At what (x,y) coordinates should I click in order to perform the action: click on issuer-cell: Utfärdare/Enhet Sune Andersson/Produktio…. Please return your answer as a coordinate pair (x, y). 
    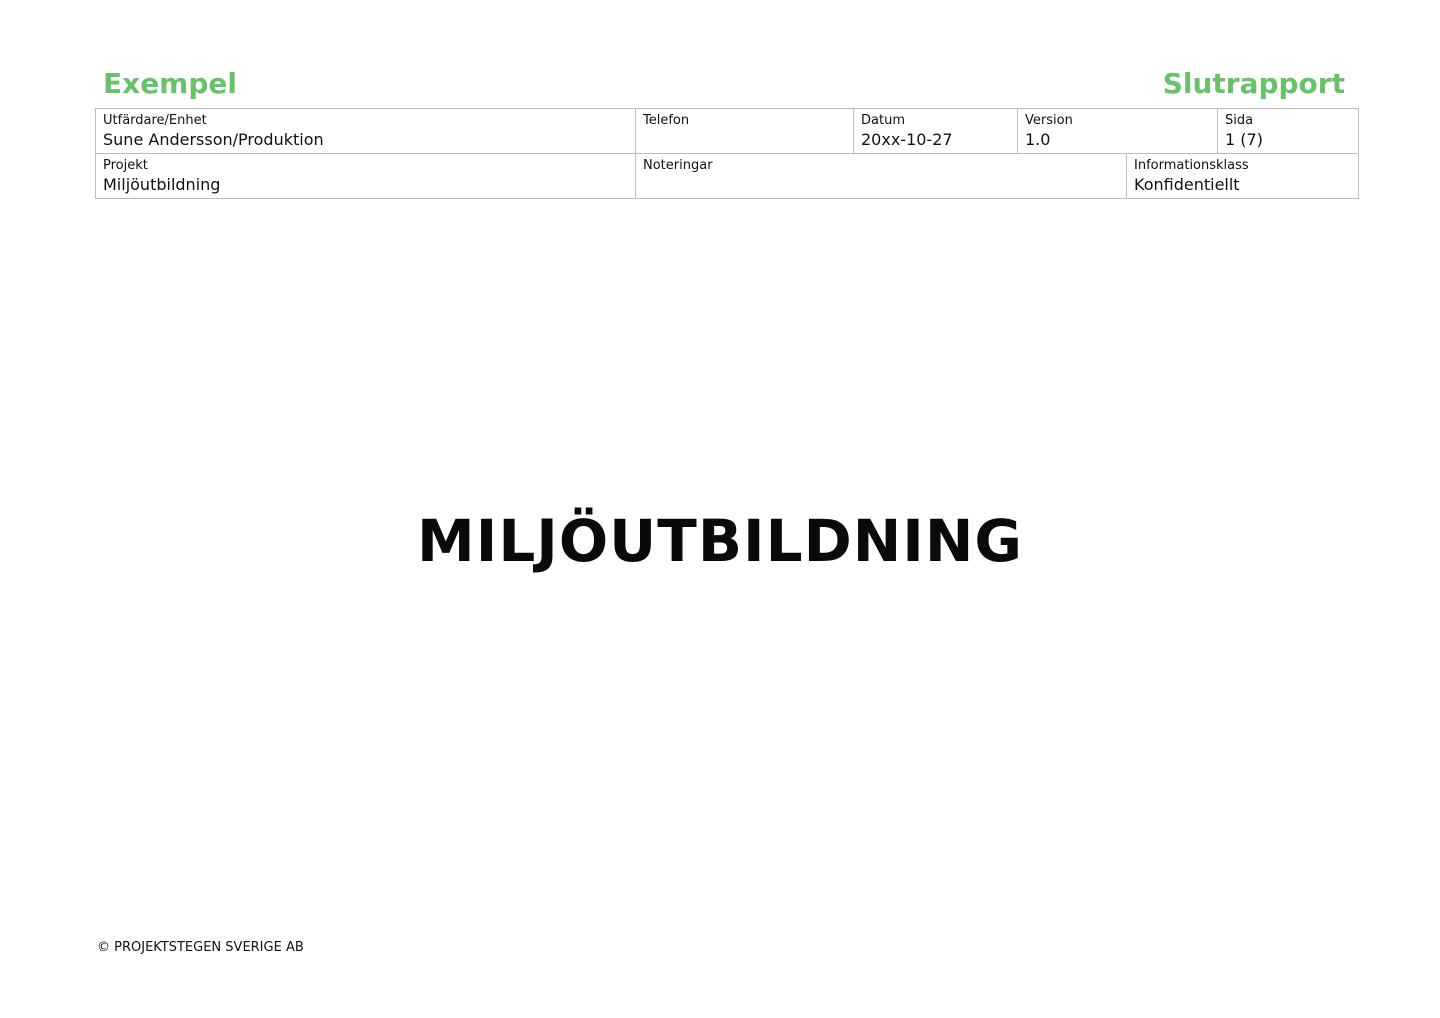
    Looking at the image, I should click on (365, 131).